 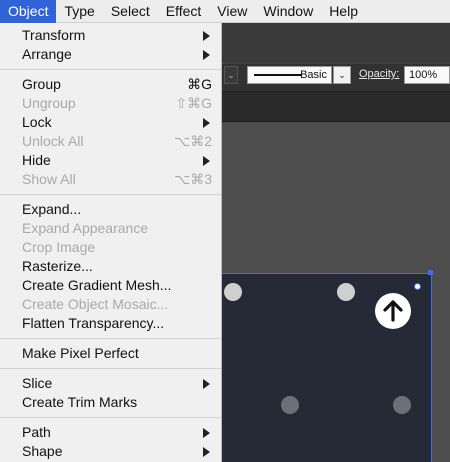 I want to click on menu-item-label: Create Trim Marks, so click(x=80, y=402).